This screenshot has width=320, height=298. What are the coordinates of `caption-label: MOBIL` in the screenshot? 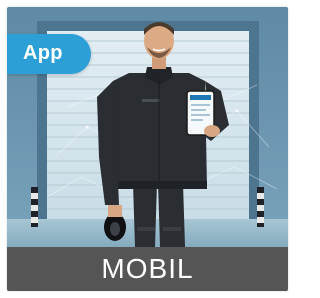 It's located at (147, 268).